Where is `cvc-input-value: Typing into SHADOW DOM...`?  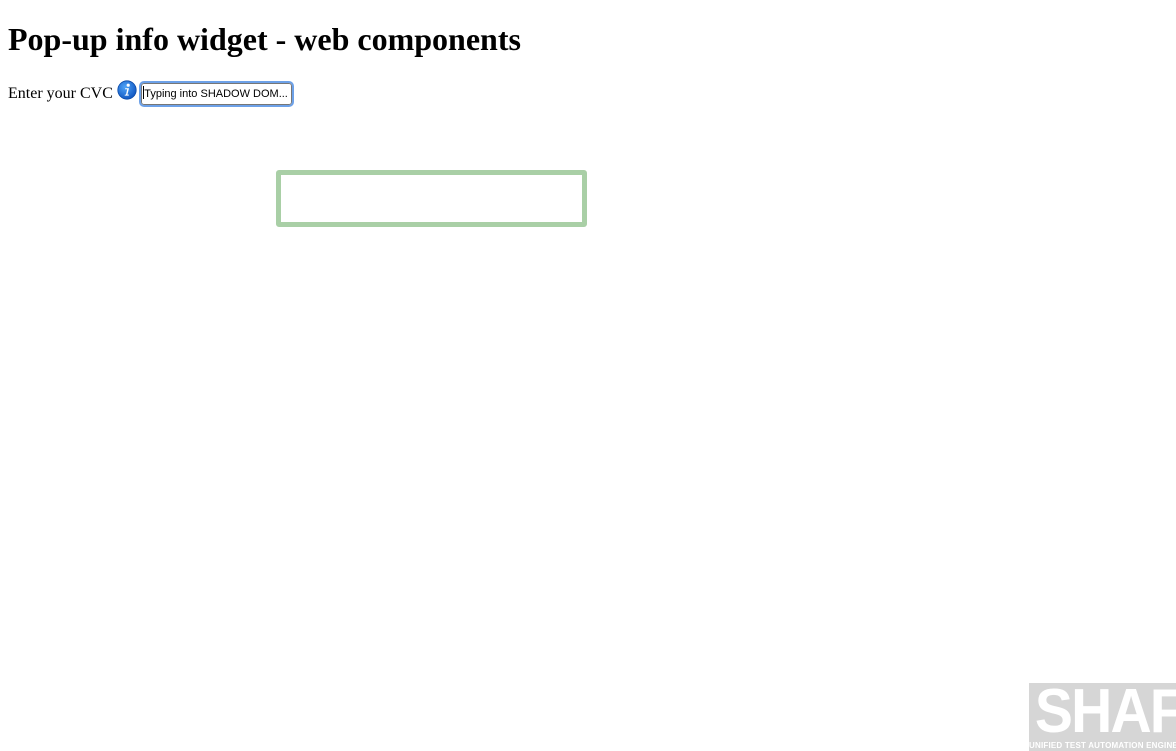
cvc-input-value: Typing into SHADOW DOM... is located at coordinates (216, 94).